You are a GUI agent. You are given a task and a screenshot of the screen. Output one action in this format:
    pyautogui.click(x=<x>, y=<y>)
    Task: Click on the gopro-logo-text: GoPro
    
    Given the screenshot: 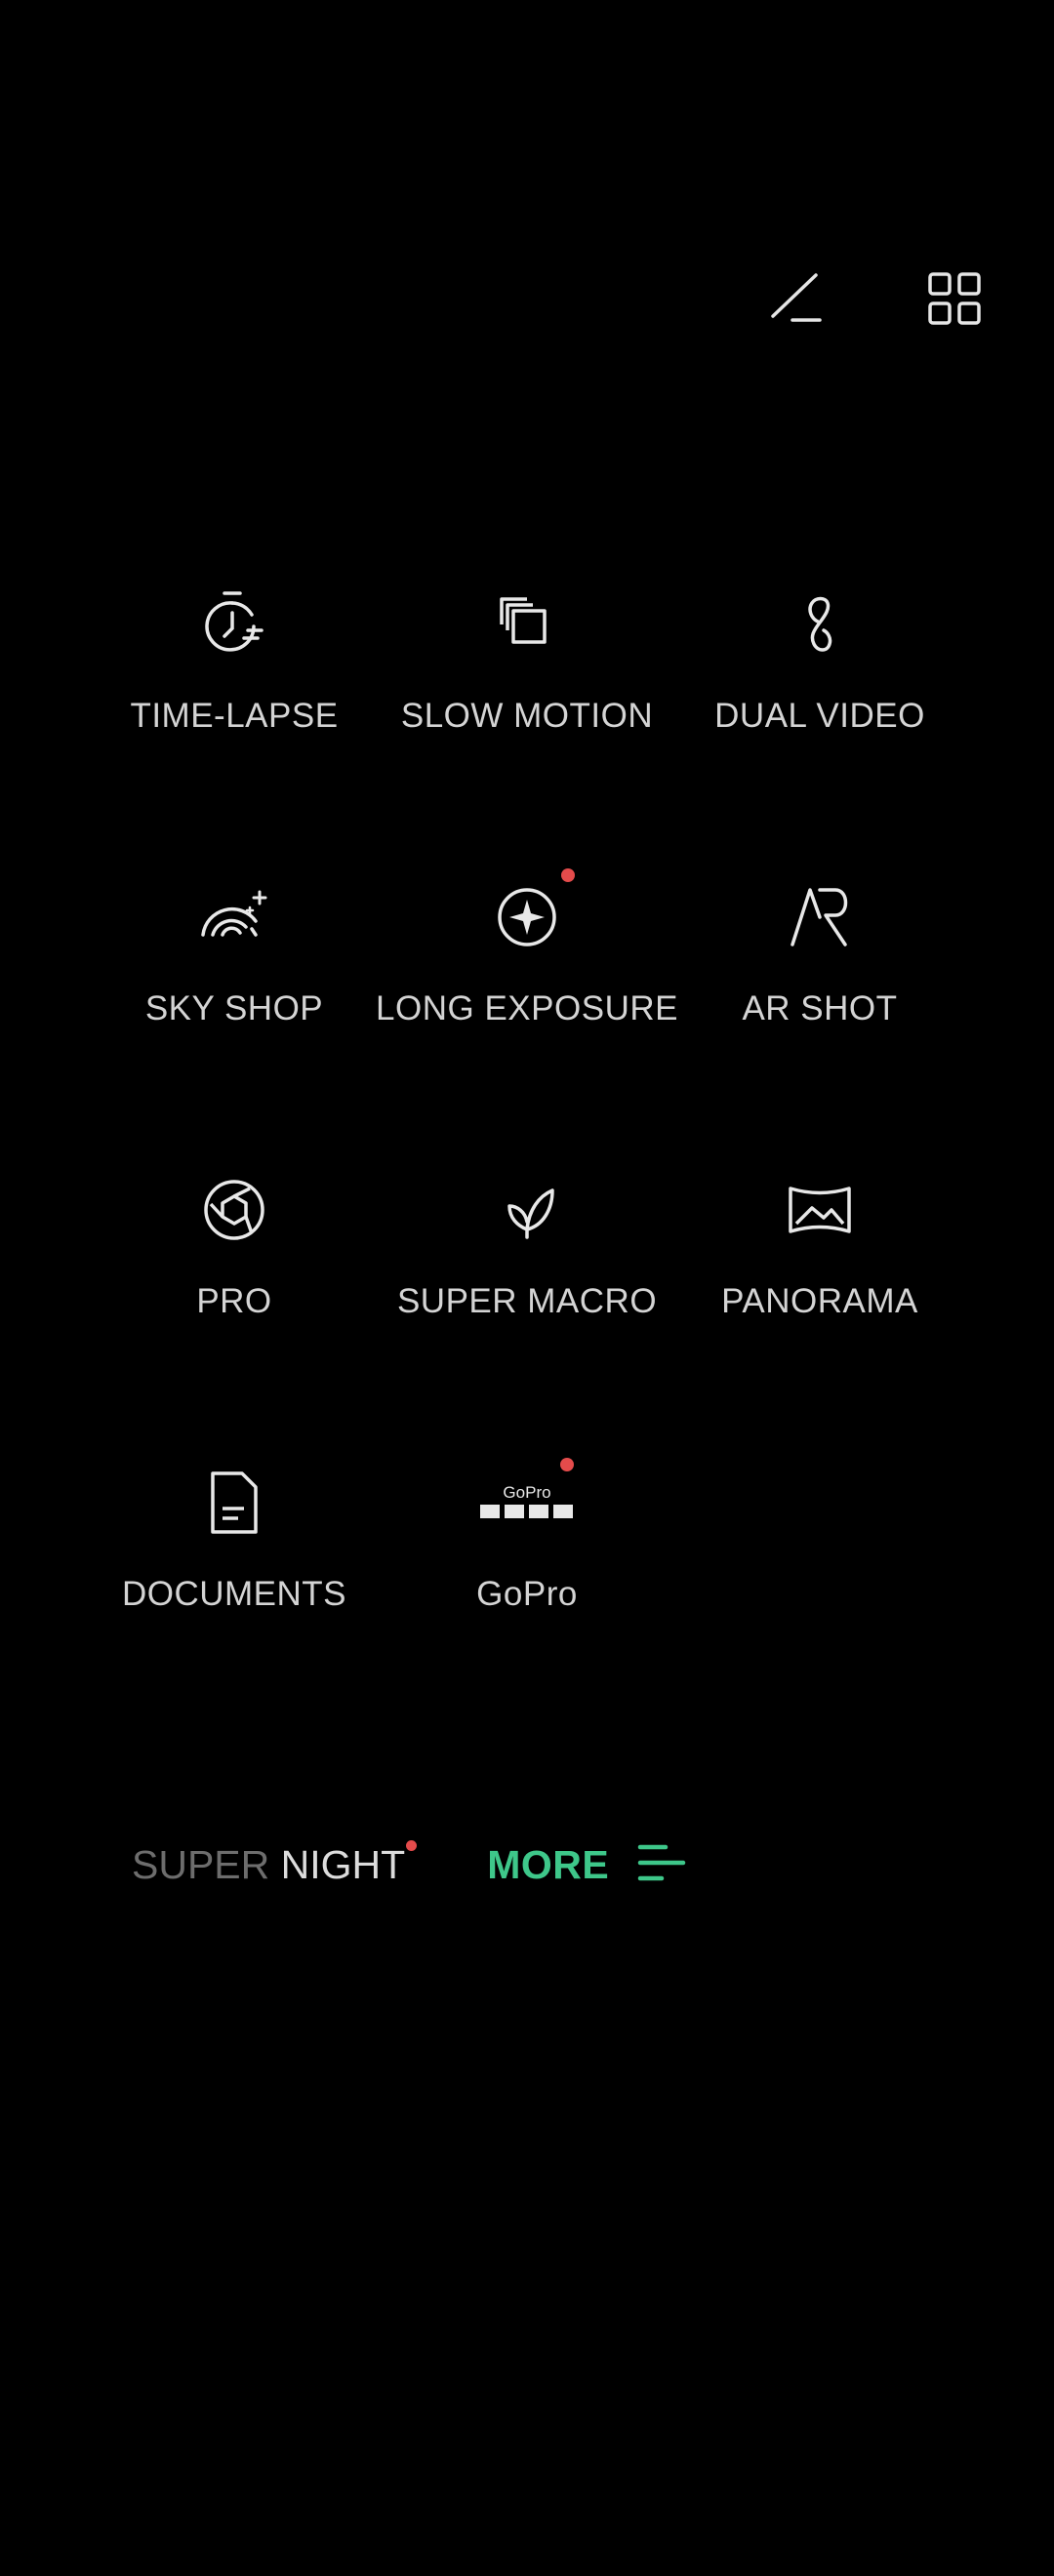 What is the action you would take?
    pyautogui.click(x=526, y=1492)
    